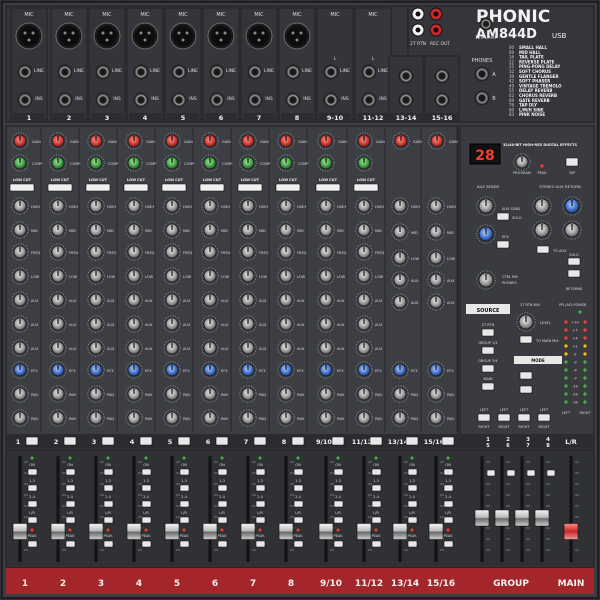 This screenshot has width=600, height=600. Describe the element at coordinates (482, 98) in the screenshot. I see `phones-jack-b` at that location.